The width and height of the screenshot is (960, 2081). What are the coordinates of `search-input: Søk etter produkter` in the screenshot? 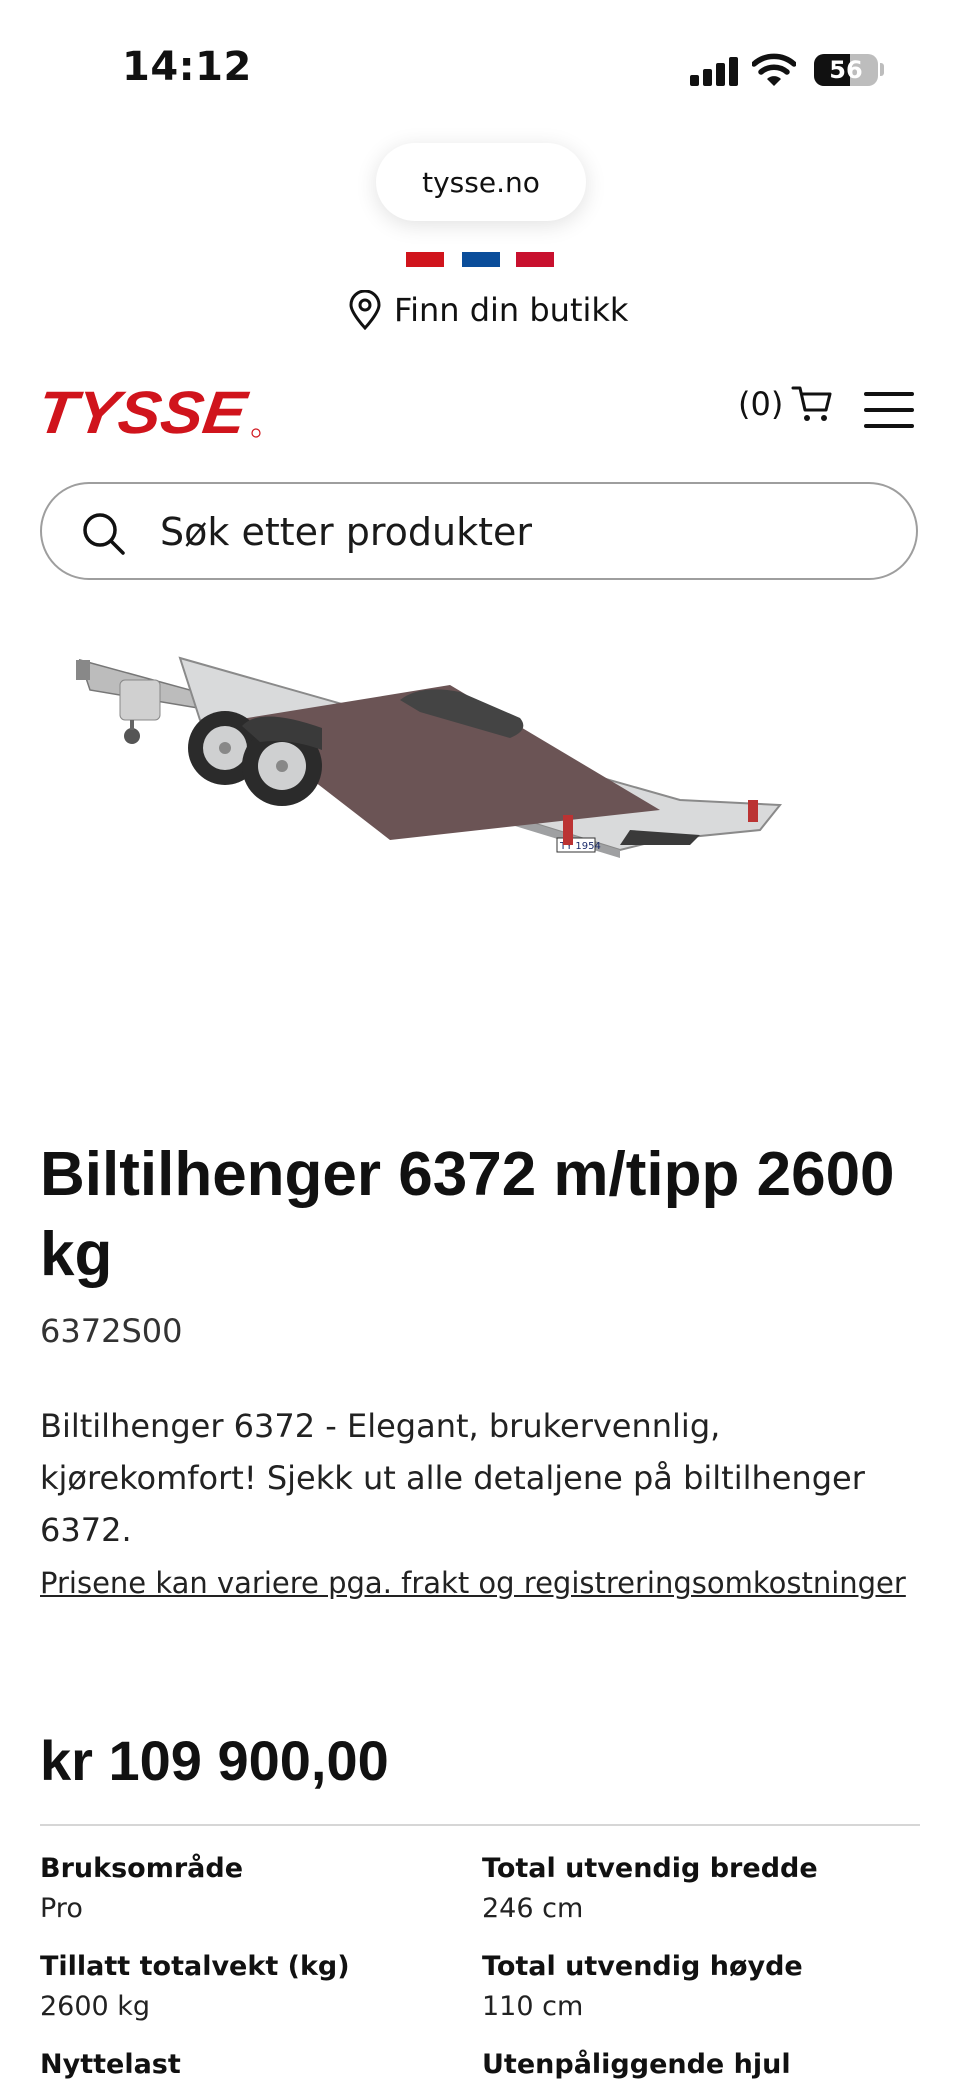 It's located at (346, 532).